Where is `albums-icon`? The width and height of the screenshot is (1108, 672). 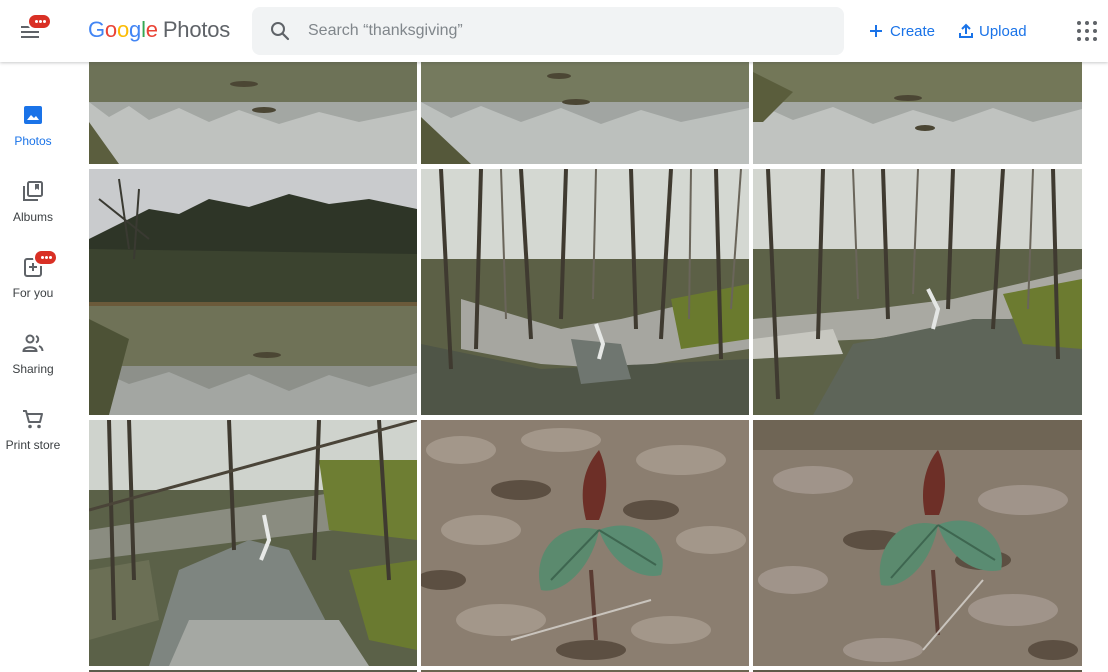
albums-icon is located at coordinates (33, 191).